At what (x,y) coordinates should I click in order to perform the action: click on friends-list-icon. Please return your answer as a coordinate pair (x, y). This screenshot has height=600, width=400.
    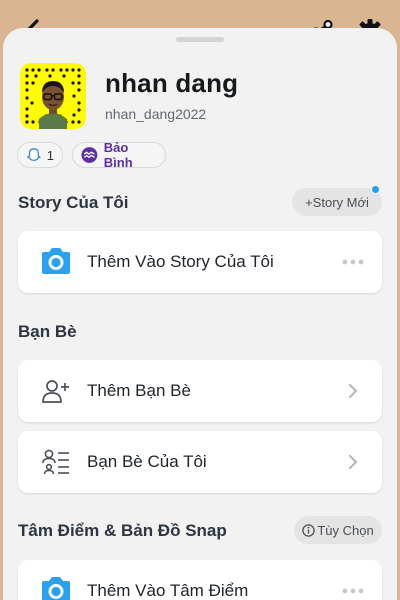
    Looking at the image, I should click on (55, 462).